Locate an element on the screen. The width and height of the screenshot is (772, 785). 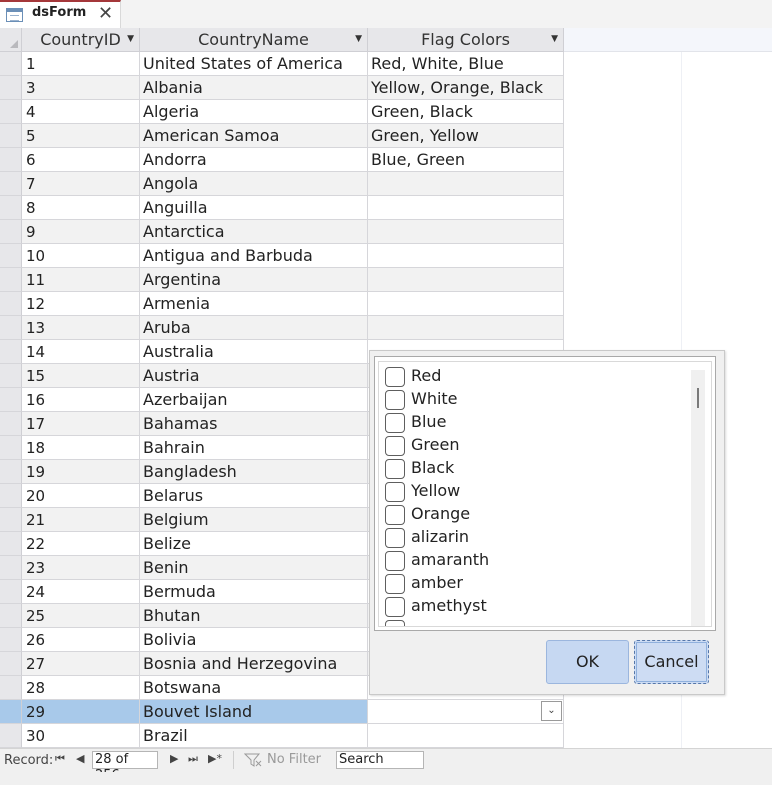
cell-countryname: Bahrain is located at coordinates (254, 448).